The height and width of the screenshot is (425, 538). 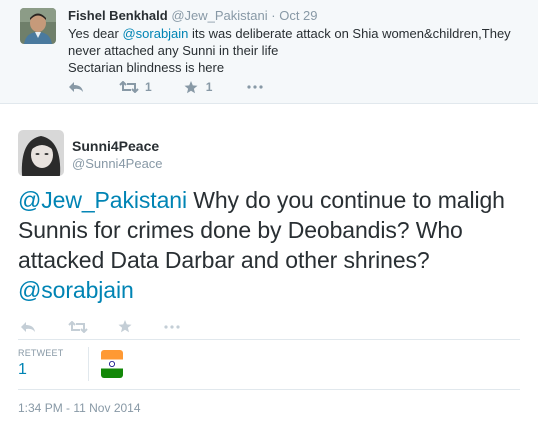 I want to click on favorite-button: 1, so click(x=198, y=87).